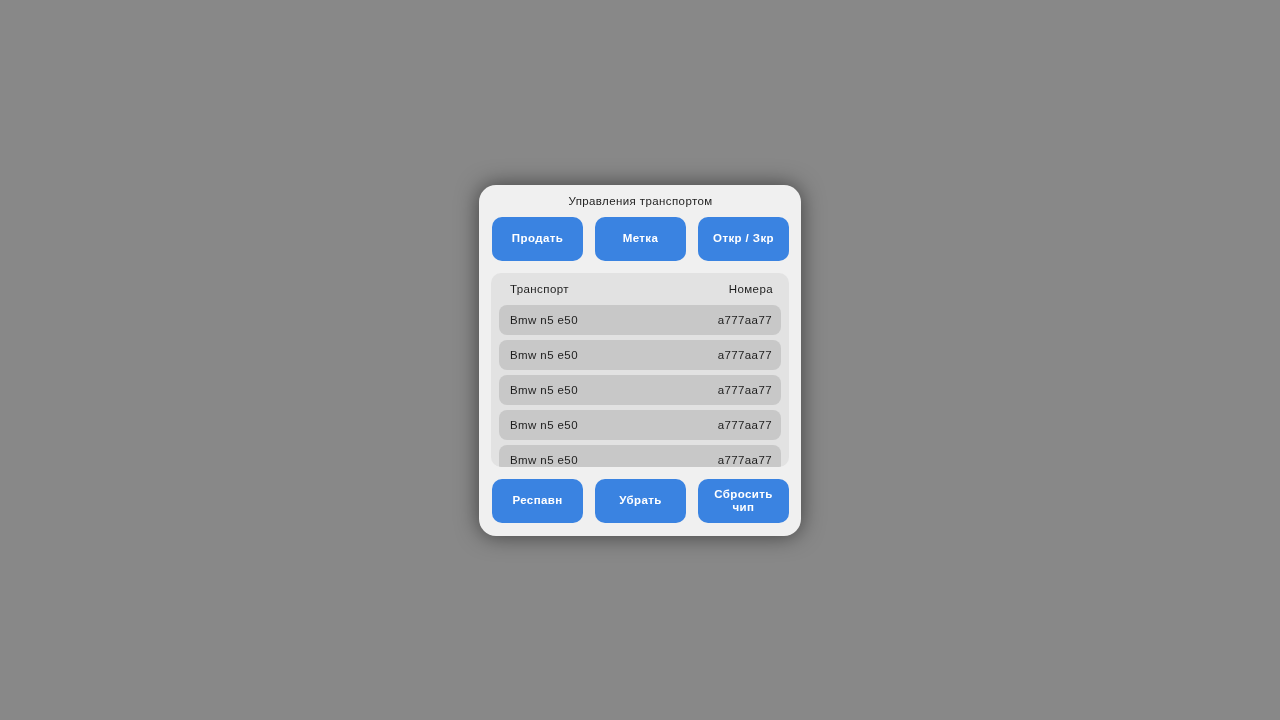 This screenshot has width=1280, height=720. Describe the element at coordinates (539, 288) in the screenshot. I see `column-header: Транспорт` at that location.